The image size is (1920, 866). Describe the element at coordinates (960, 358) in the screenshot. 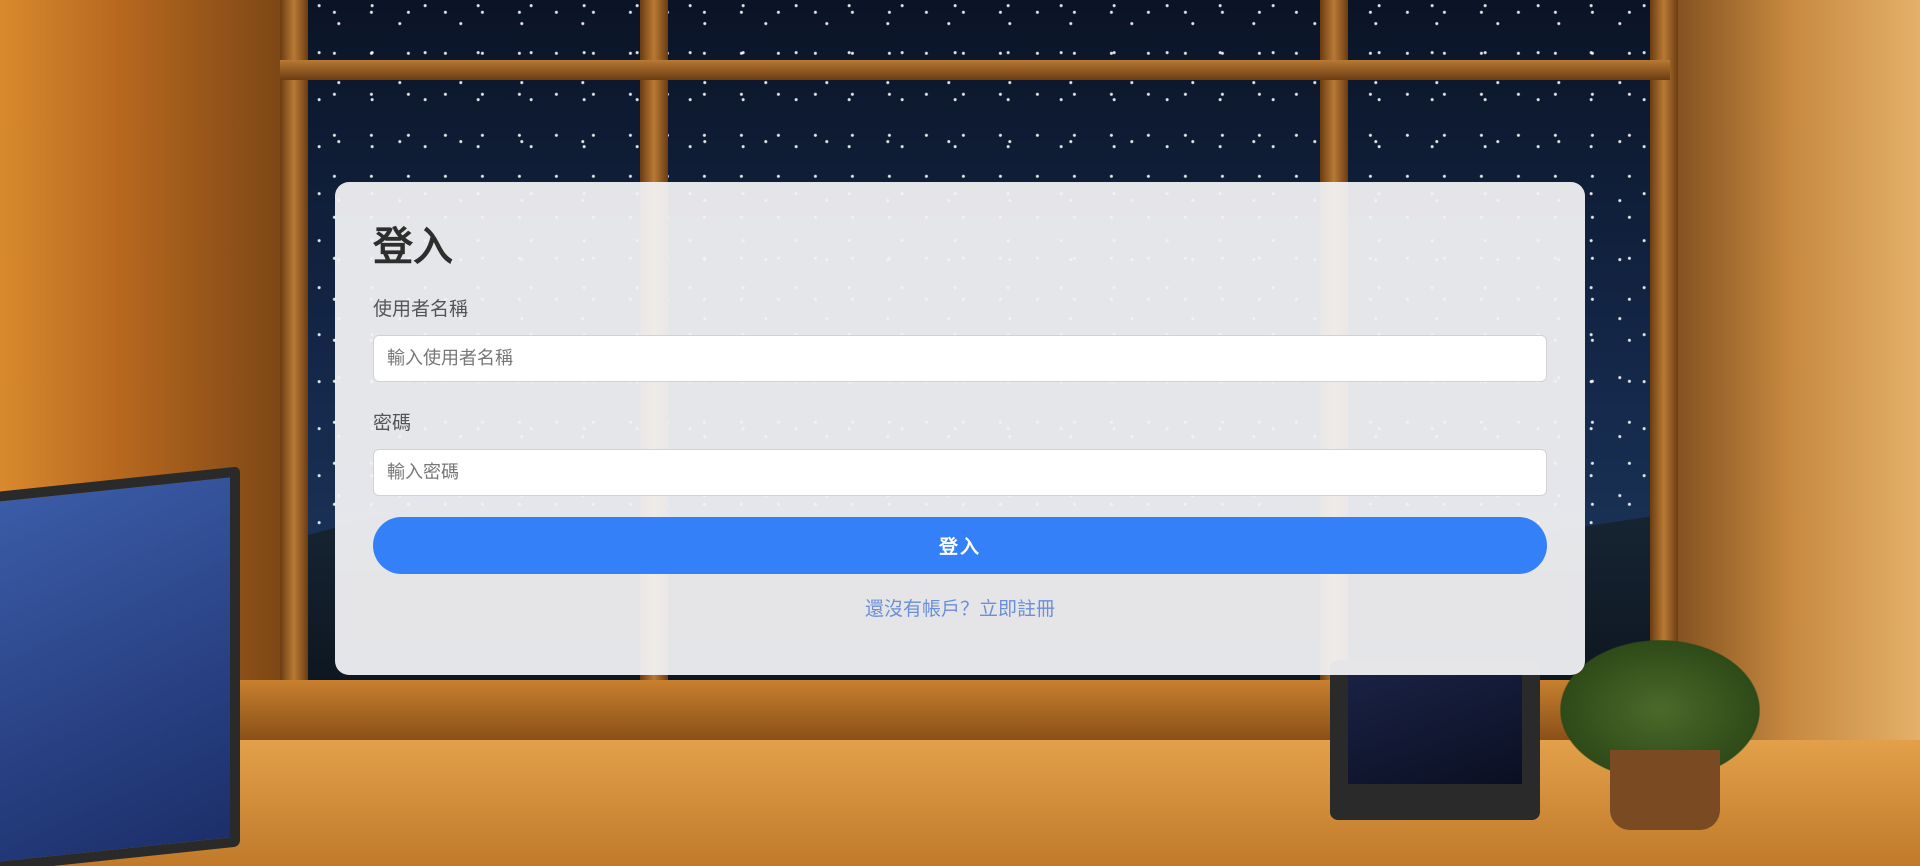

I see `username-input` at that location.